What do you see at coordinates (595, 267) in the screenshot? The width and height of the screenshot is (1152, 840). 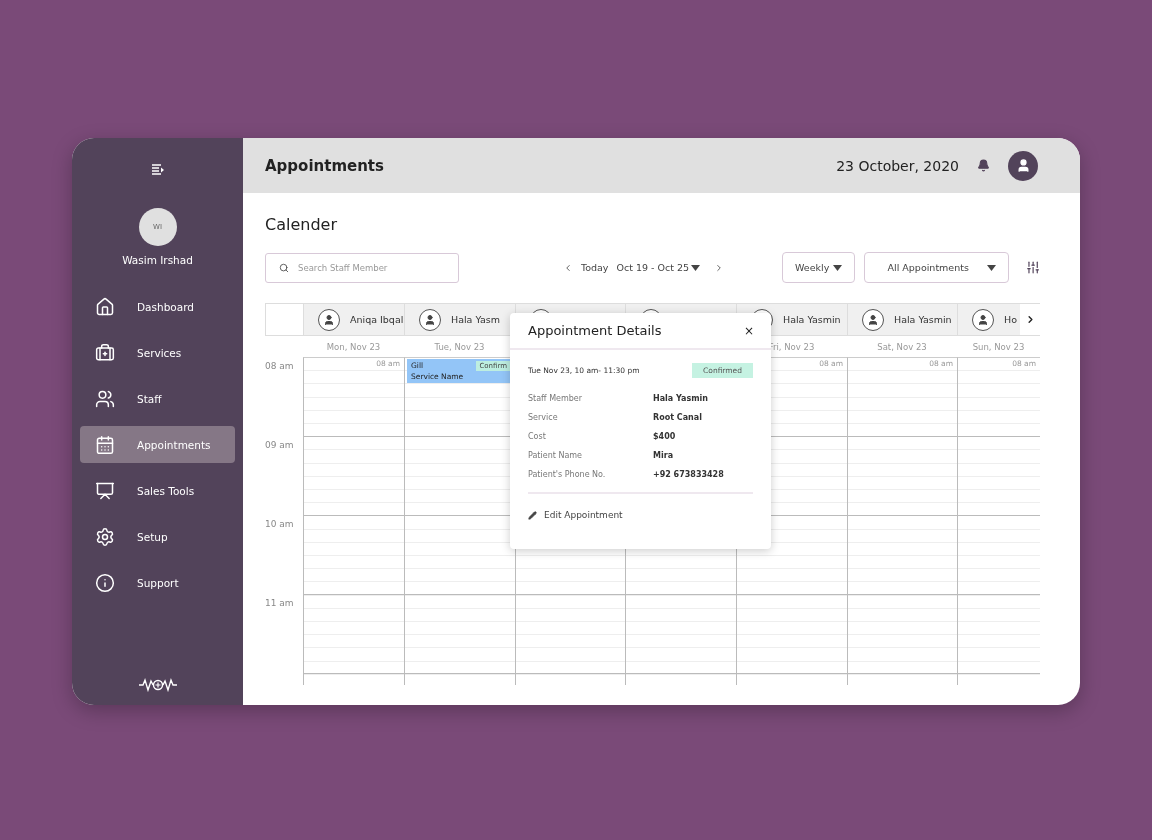 I see `today-button: Today` at bounding box center [595, 267].